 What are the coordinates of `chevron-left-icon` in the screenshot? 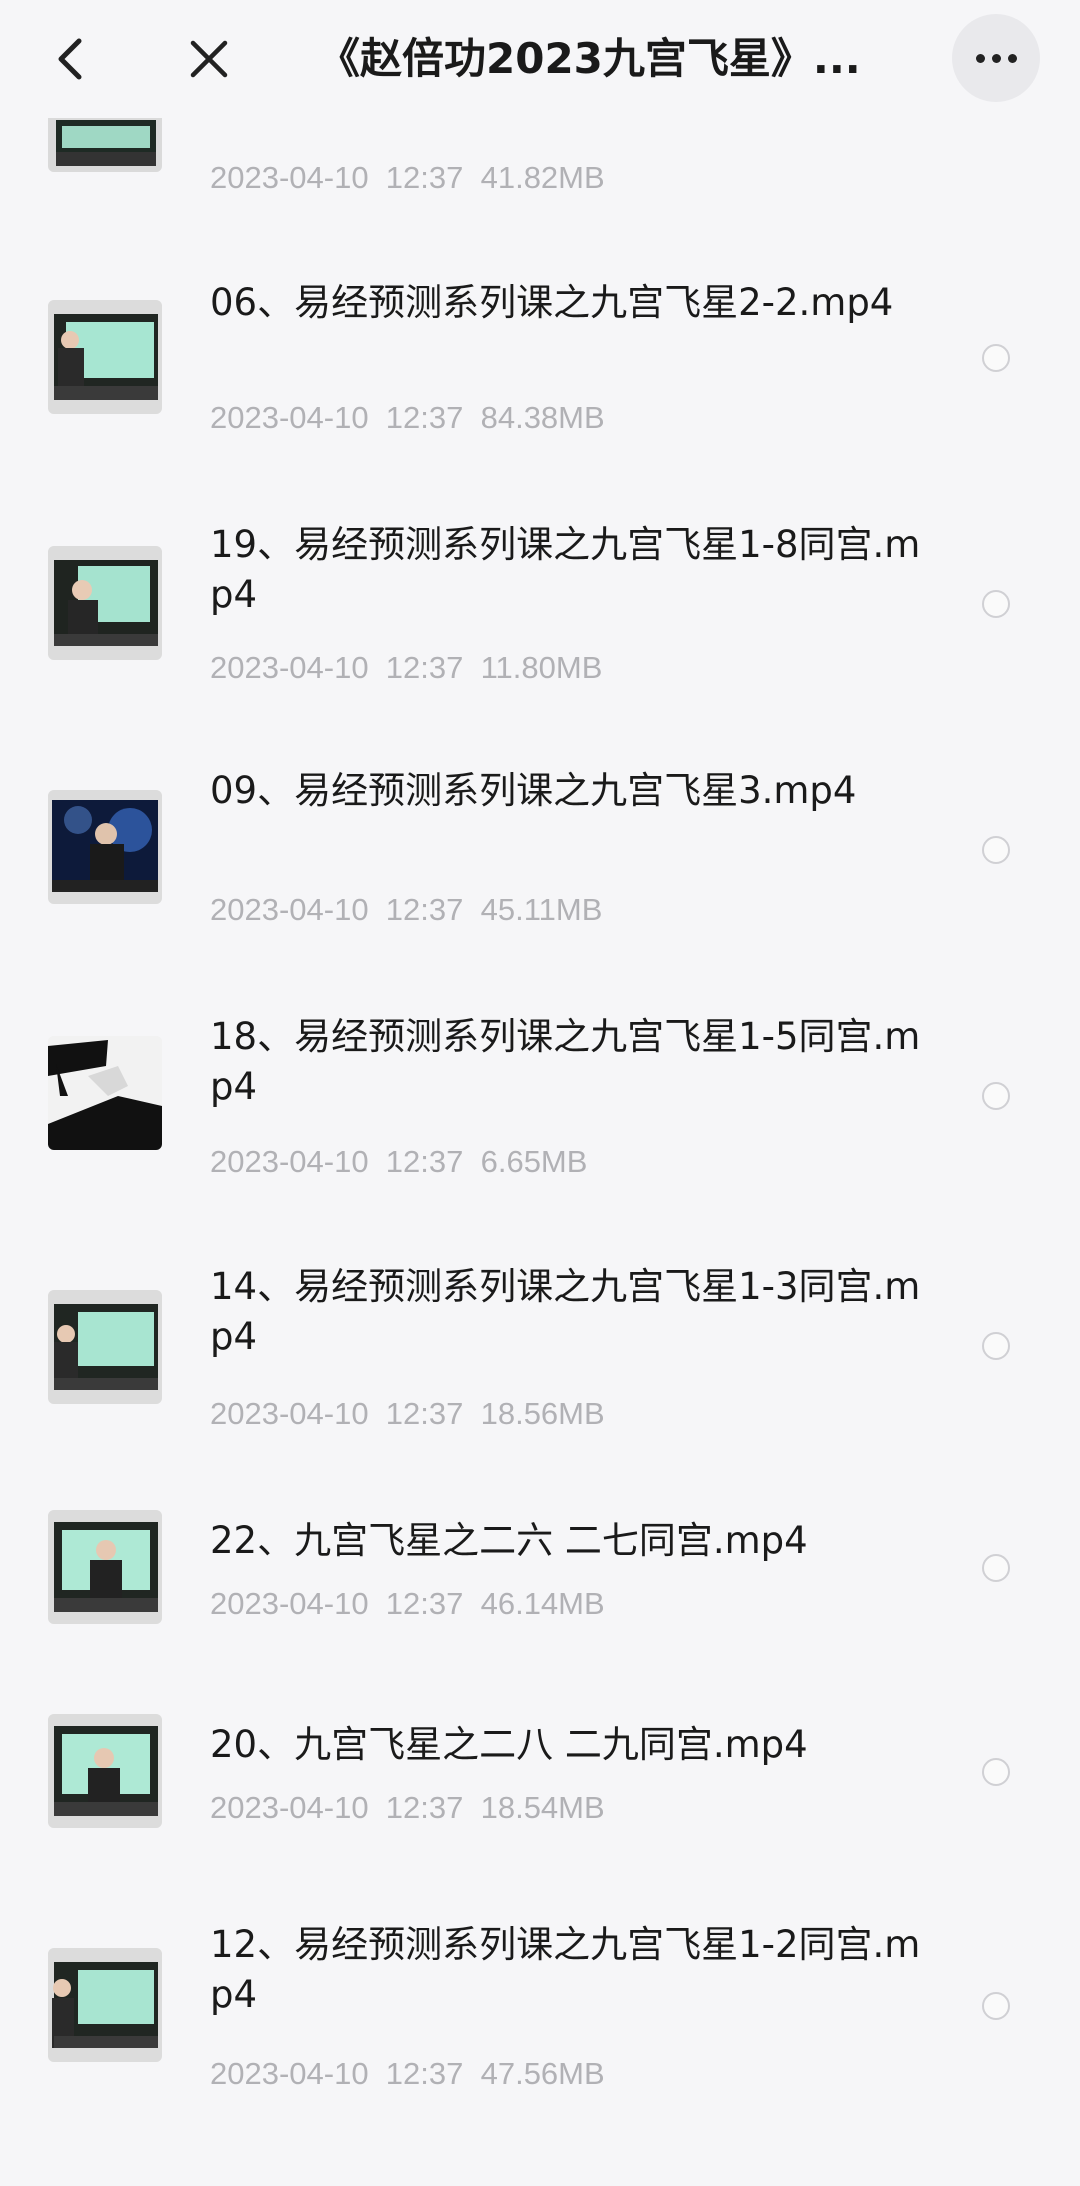 It's located at (70, 59).